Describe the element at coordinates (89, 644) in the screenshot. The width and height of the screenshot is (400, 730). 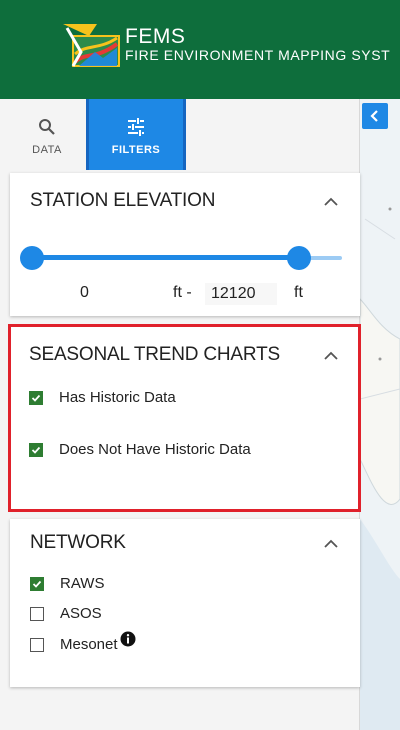
I see `mesonet-label: Mesonet` at that location.